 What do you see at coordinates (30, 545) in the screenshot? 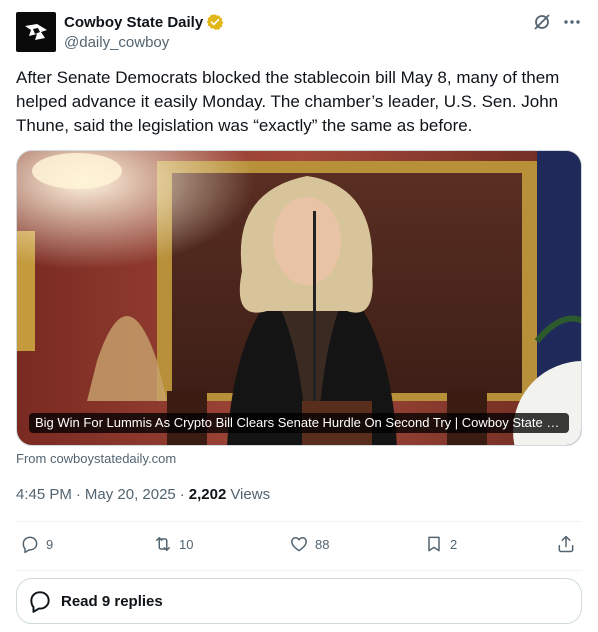
I see `reply-icon` at bounding box center [30, 545].